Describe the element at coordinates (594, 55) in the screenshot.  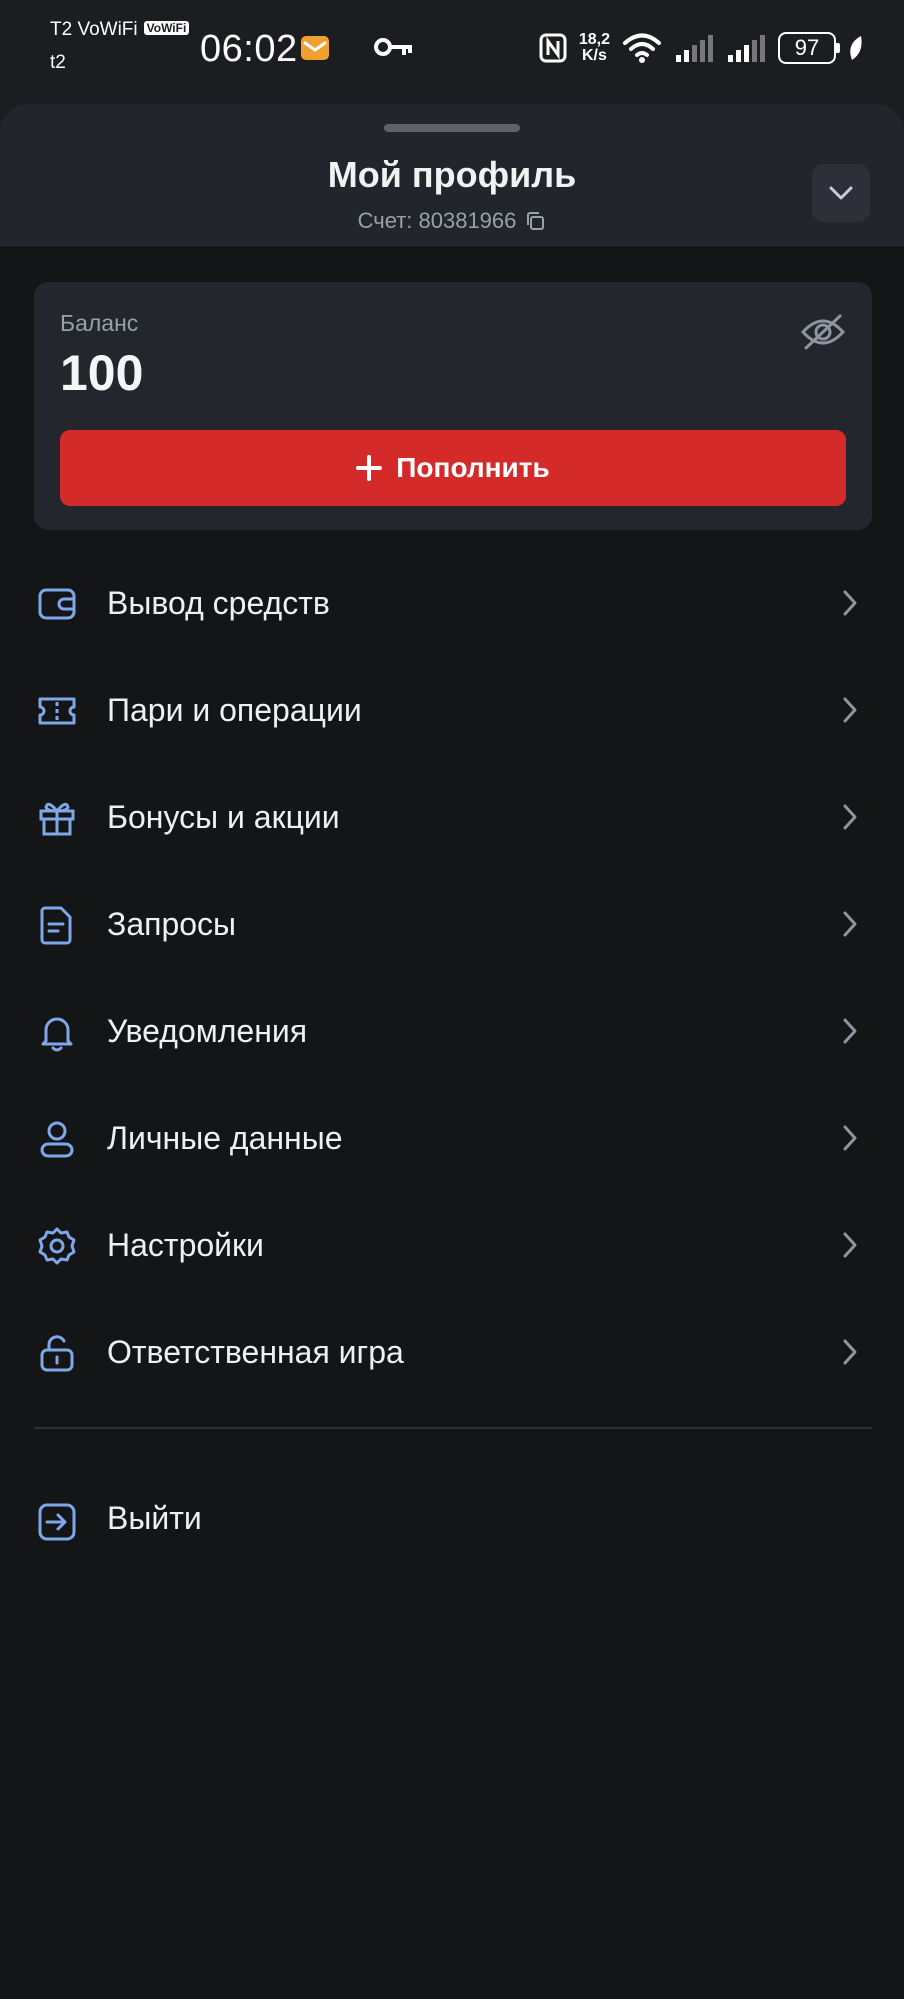
I see `network-speed-unit: K/s` at that location.